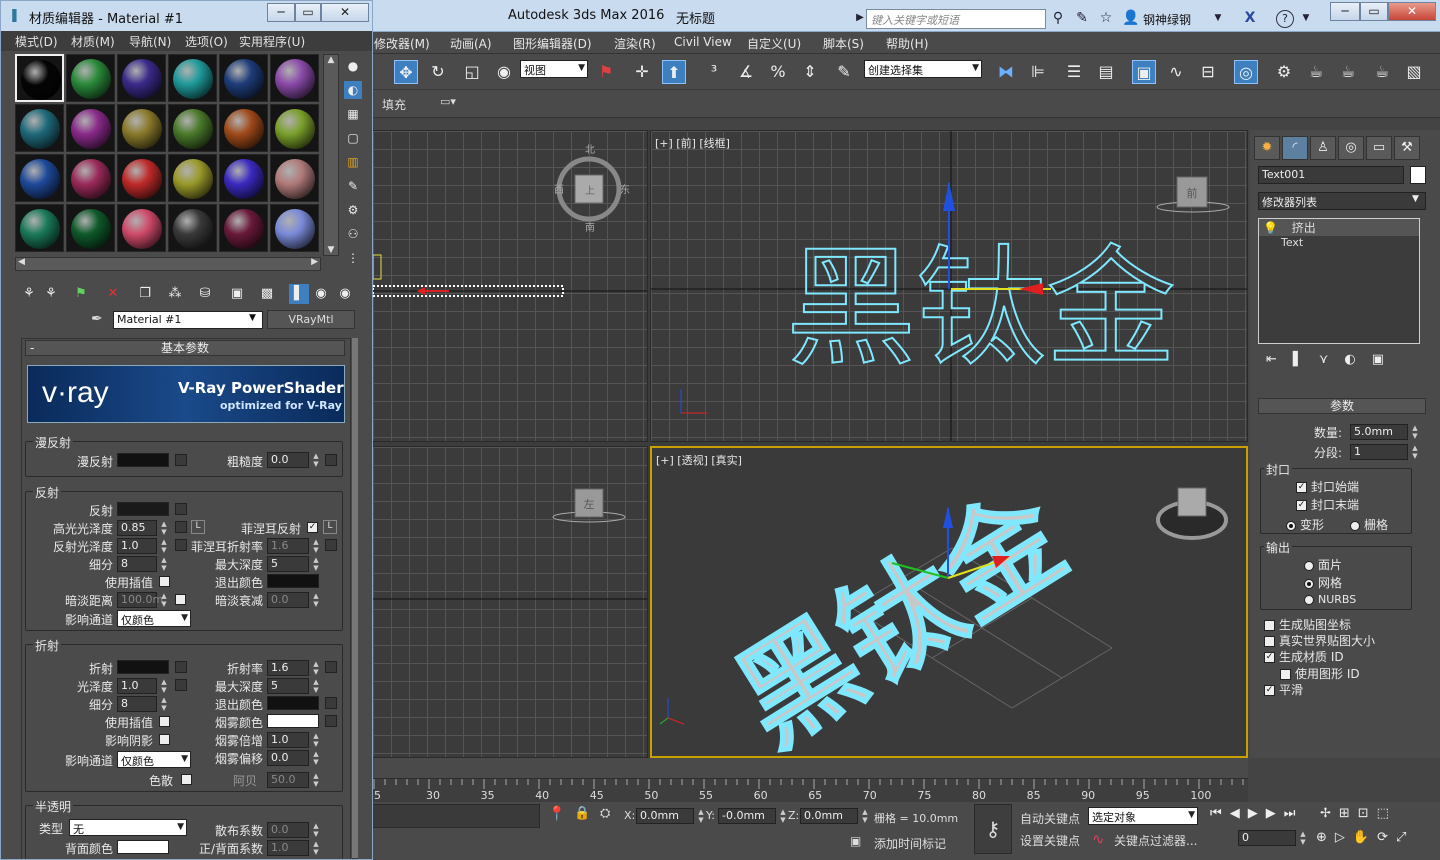 The width and height of the screenshot is (1440, 860). What do you see at coordinates (81, 294) in the screenshot?
I see `assign-material-icon: ⚑` at bounding box center [81, 294].